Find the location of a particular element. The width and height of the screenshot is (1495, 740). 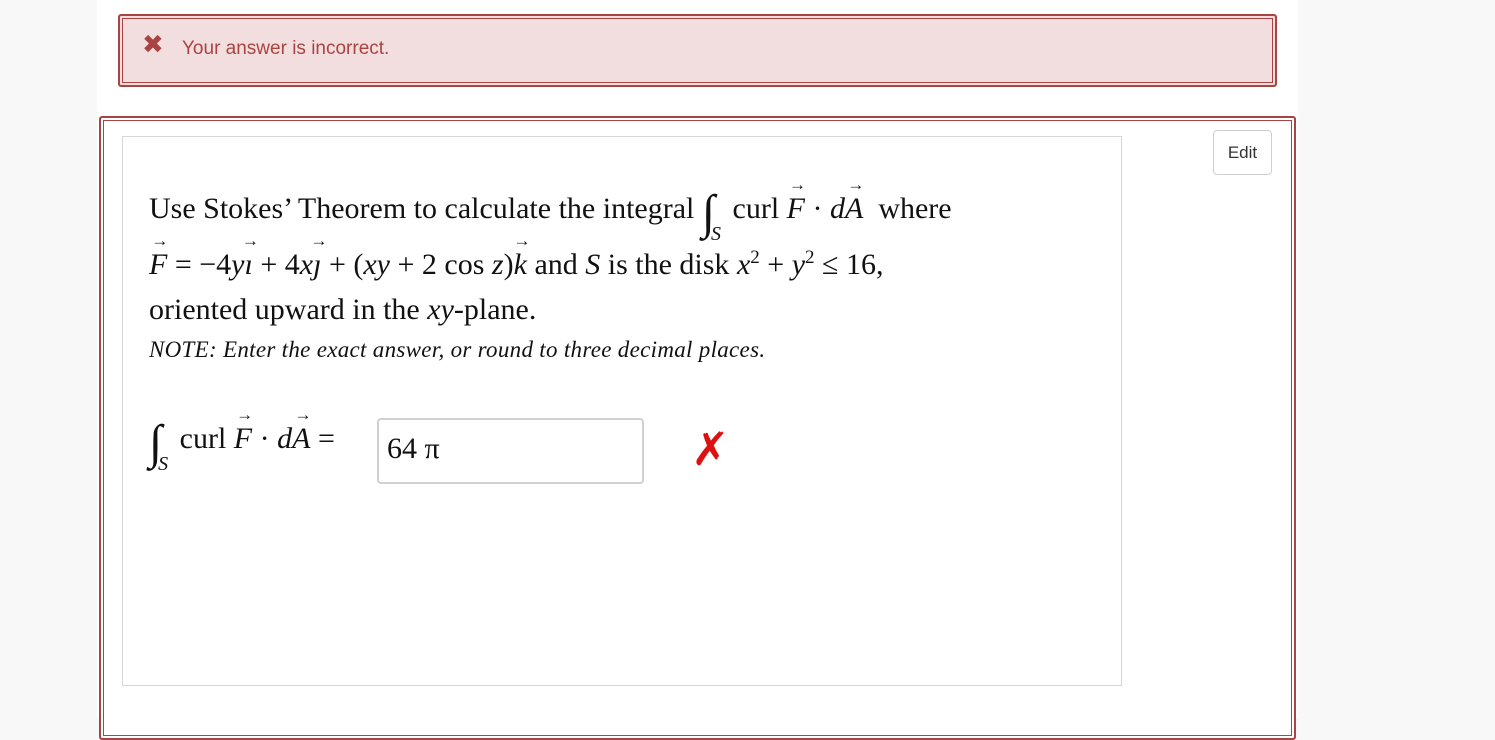

disk-text: is the disk is located at coordinates (668, 264).